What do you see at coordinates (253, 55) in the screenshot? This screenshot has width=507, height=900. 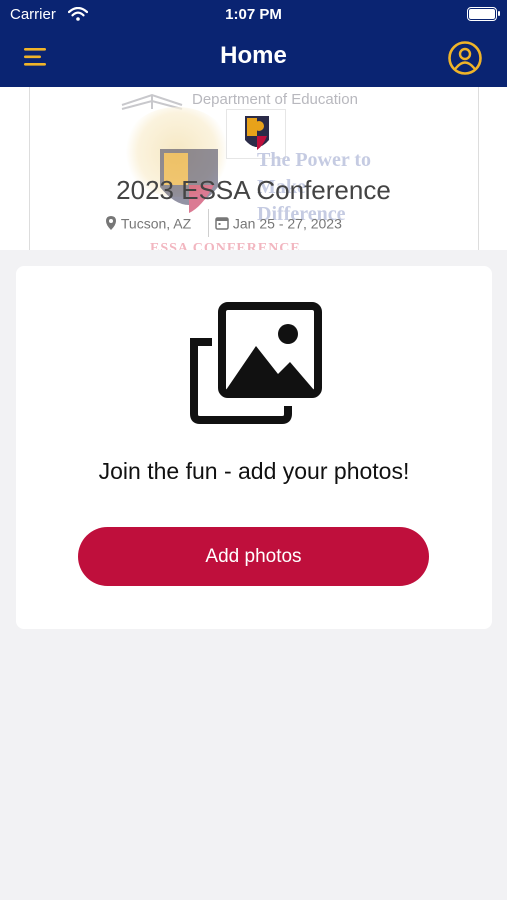 I see `page-title: Home` at bounding box center [253, 55].